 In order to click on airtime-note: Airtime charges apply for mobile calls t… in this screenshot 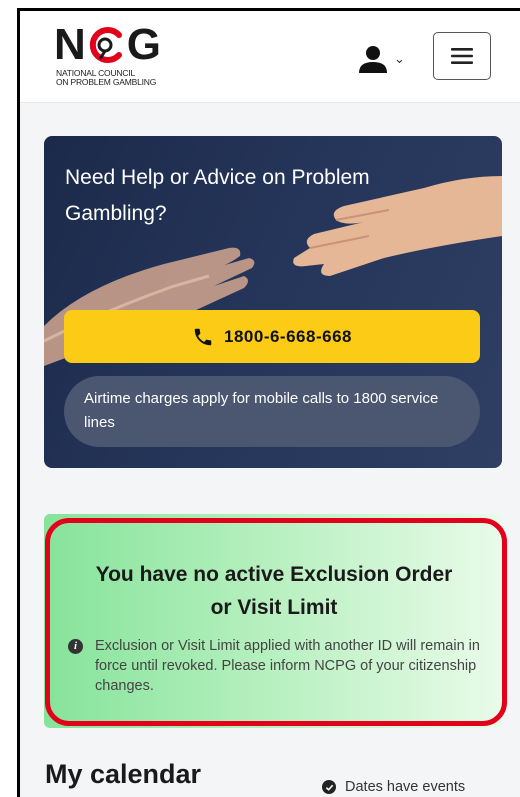, I will do `click(272, 411)`.